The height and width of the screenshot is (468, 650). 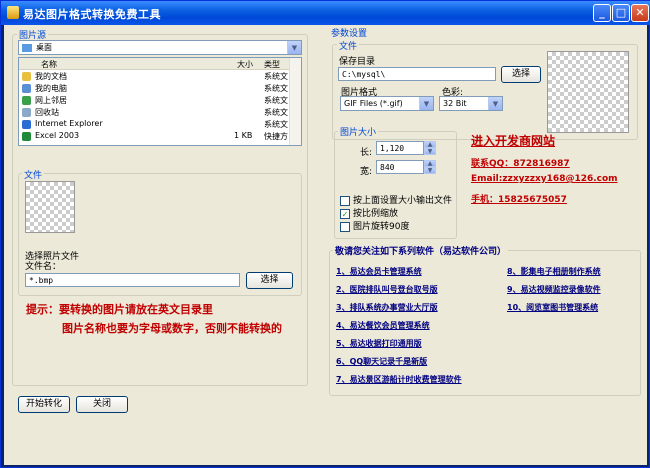 I want to click on file-type: 快捷方, so click(x=276, y=136).